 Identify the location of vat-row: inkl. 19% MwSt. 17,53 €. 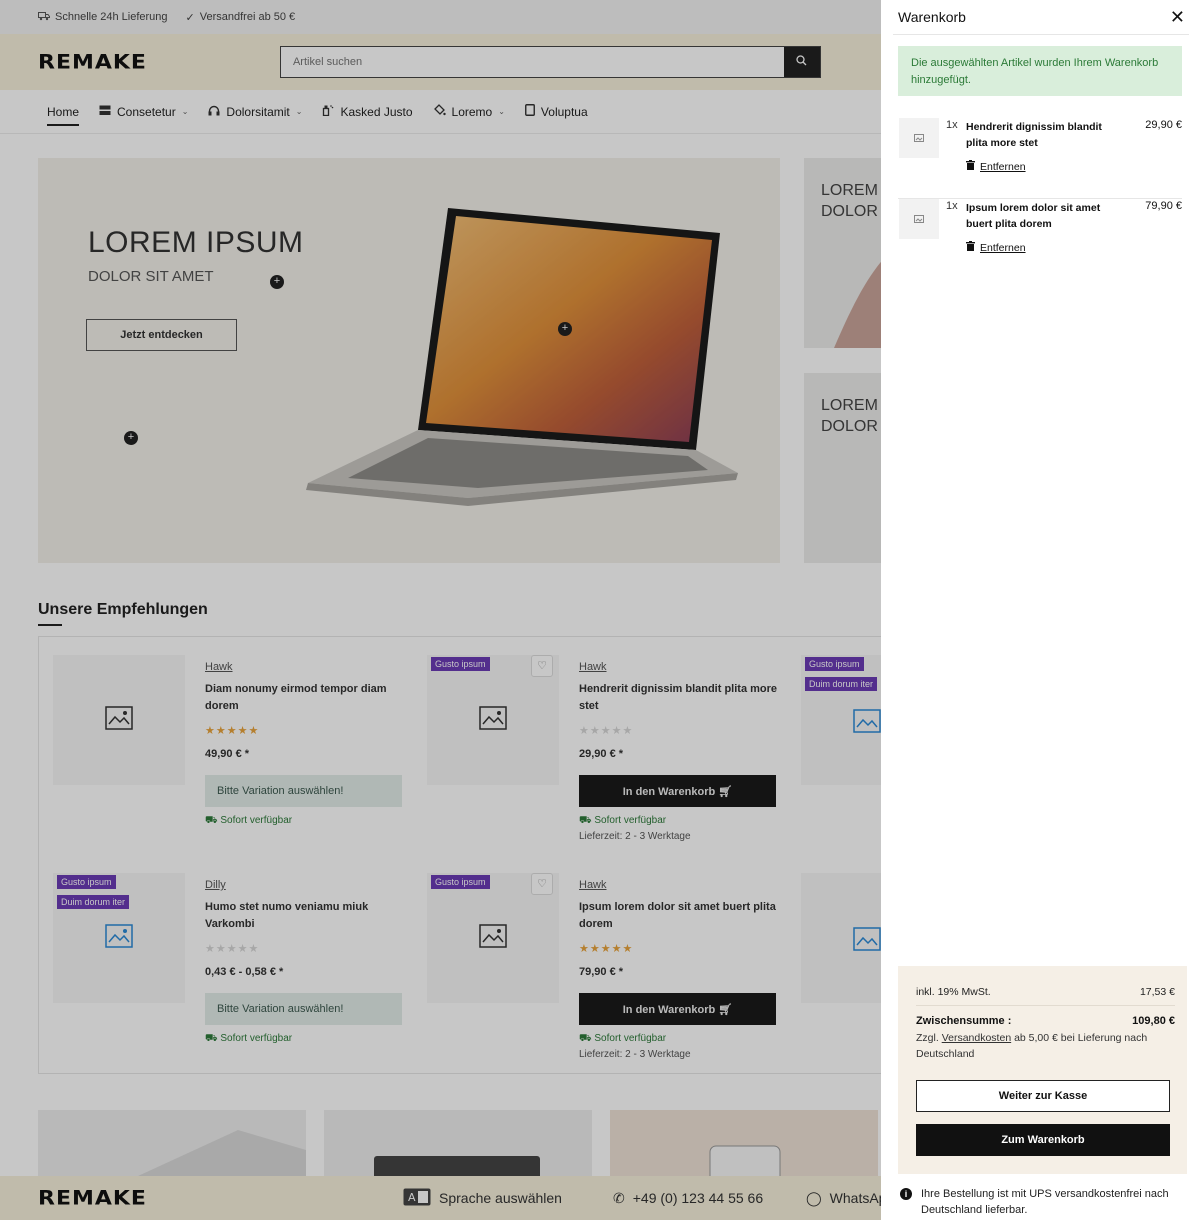
(1045, 992).